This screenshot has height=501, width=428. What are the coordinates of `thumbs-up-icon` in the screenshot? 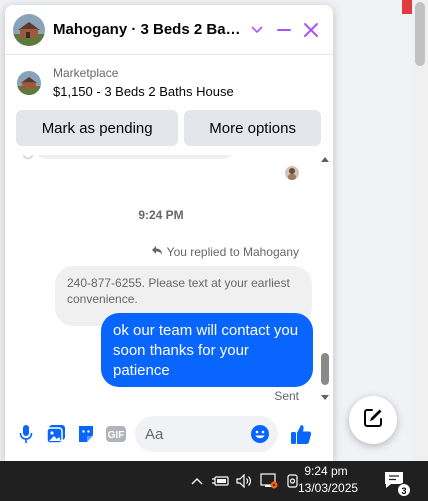 It's located at (301, 434).